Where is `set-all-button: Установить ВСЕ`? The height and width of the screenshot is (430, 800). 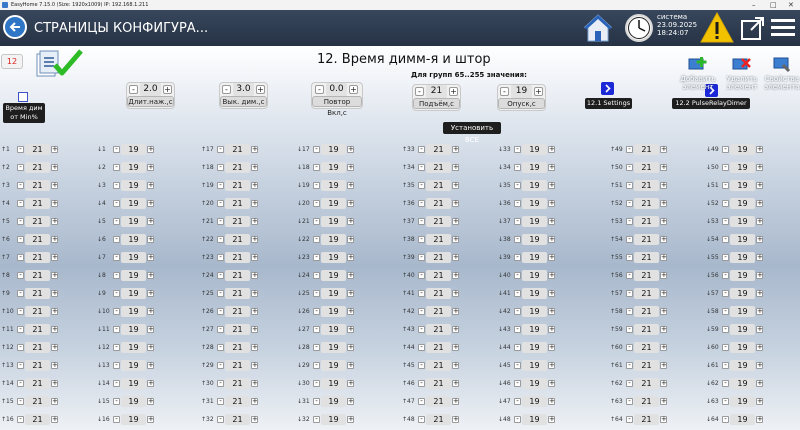
set-all-button: Установить ВСЕ is located at coordinates (472, 133).